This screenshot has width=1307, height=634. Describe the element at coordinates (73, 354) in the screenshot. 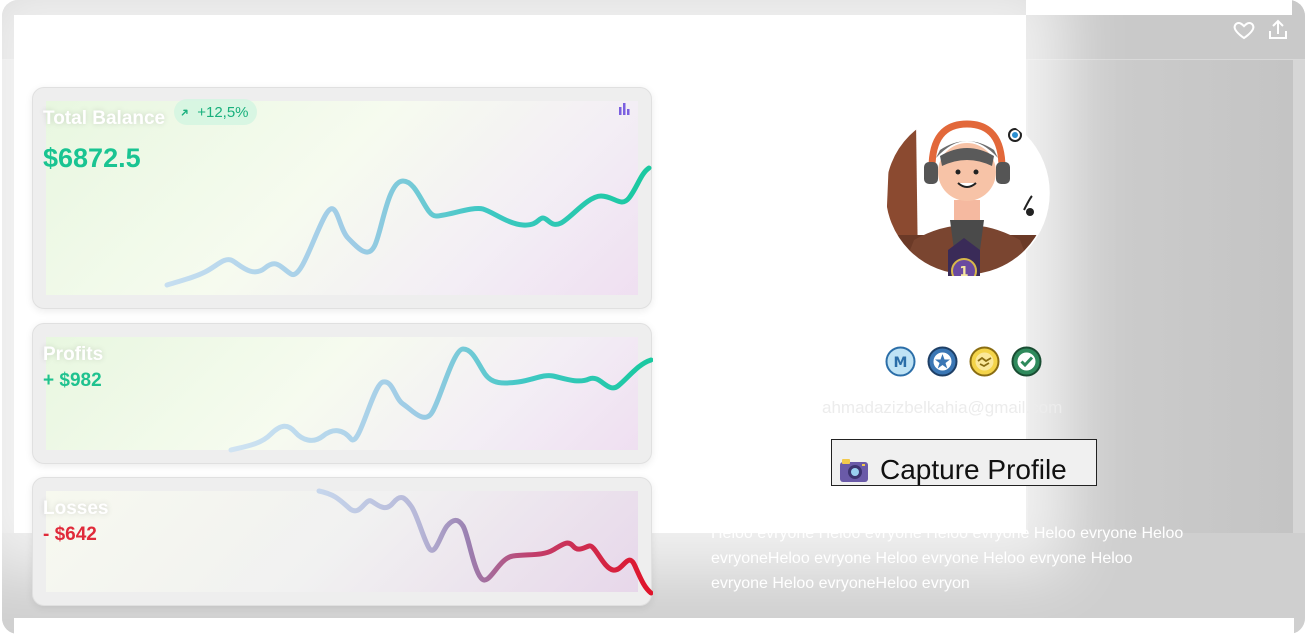

I see `card-title: Profits` at that location.